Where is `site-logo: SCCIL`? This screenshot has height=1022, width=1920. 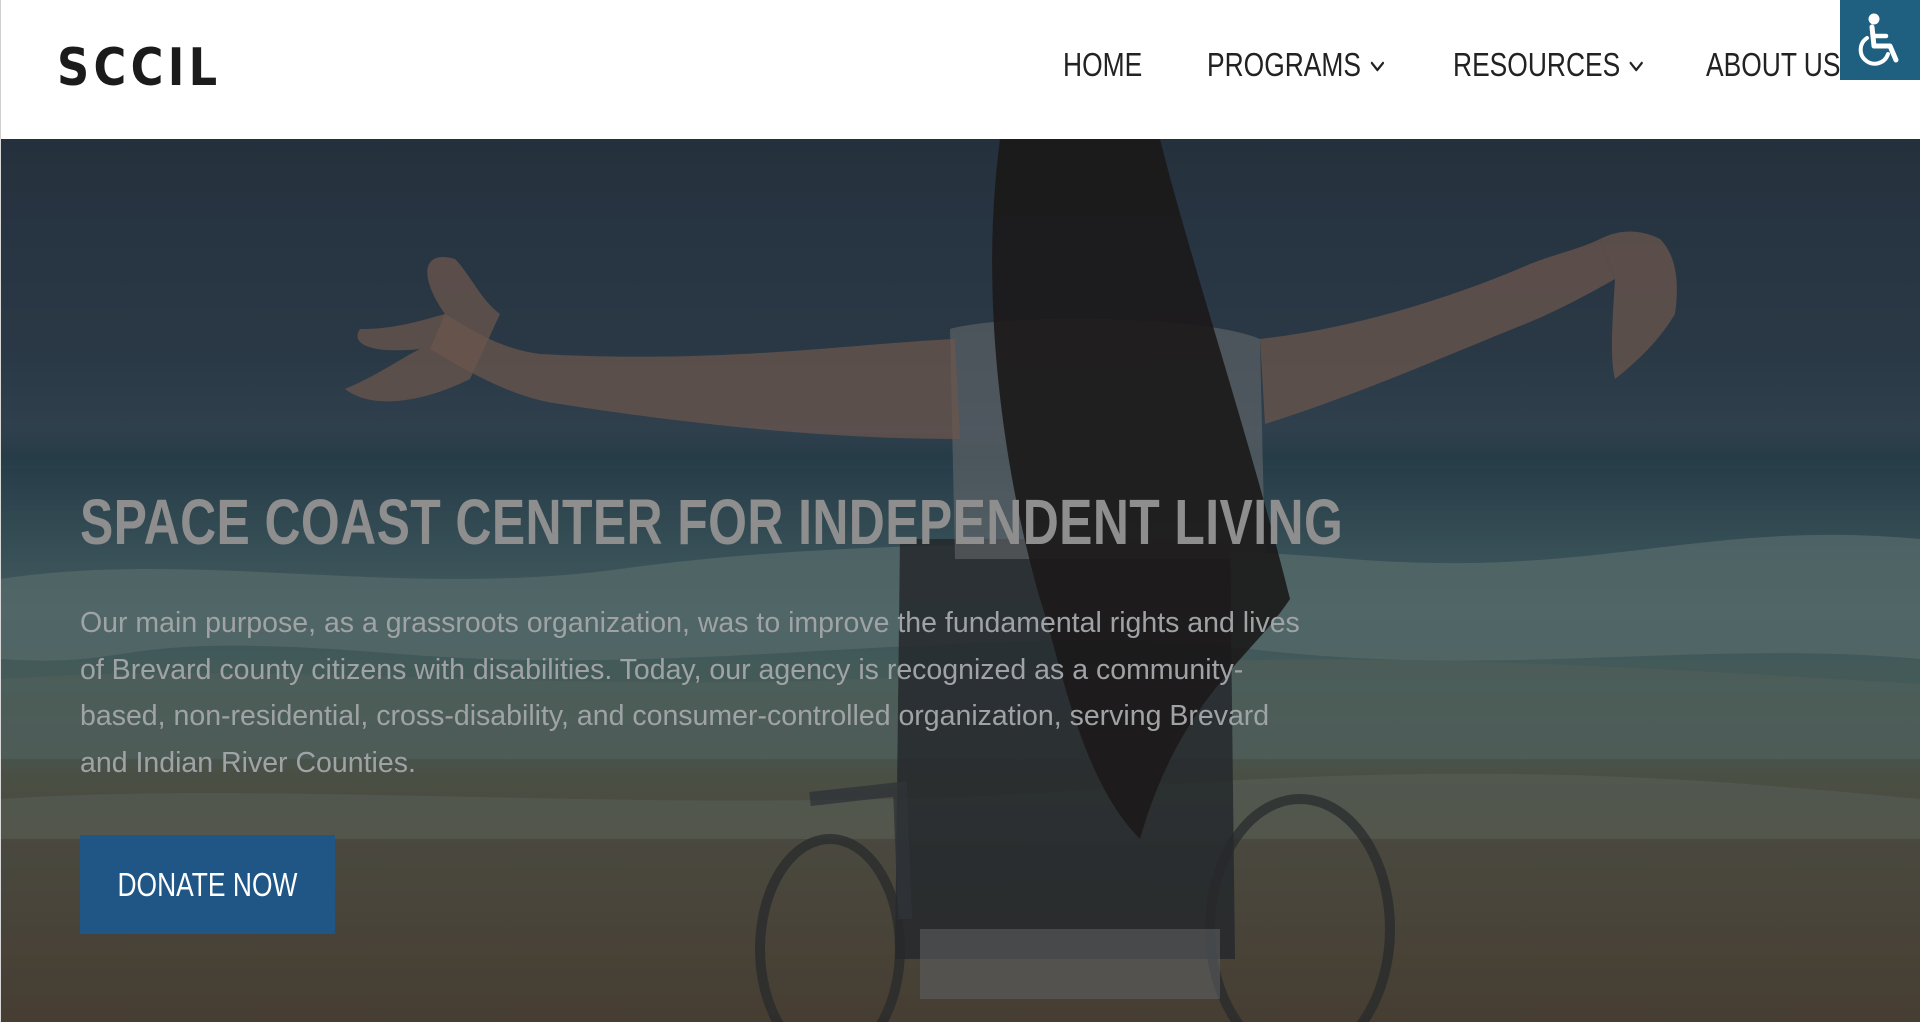 site-logo: SCCIL is located at coordinates (139, 68).